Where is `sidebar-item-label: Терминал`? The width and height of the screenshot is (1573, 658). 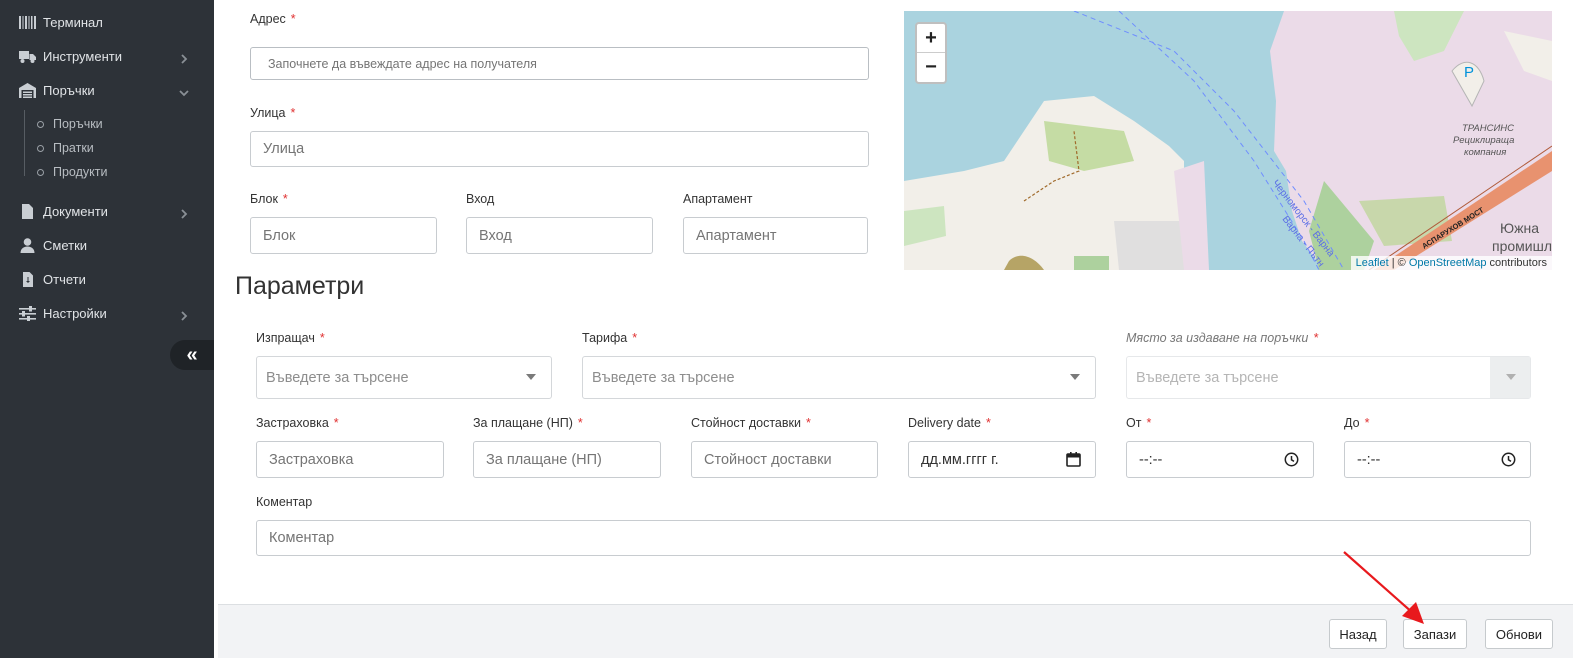
sidebar-item-label: Терминал is located at coordinates (73, 22).